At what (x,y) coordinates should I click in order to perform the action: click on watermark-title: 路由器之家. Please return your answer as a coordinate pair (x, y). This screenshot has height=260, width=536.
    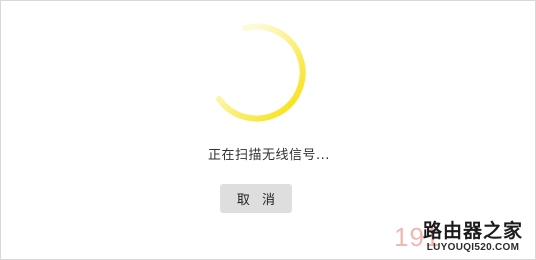
    Looking at the image, I should click on (472, 231).